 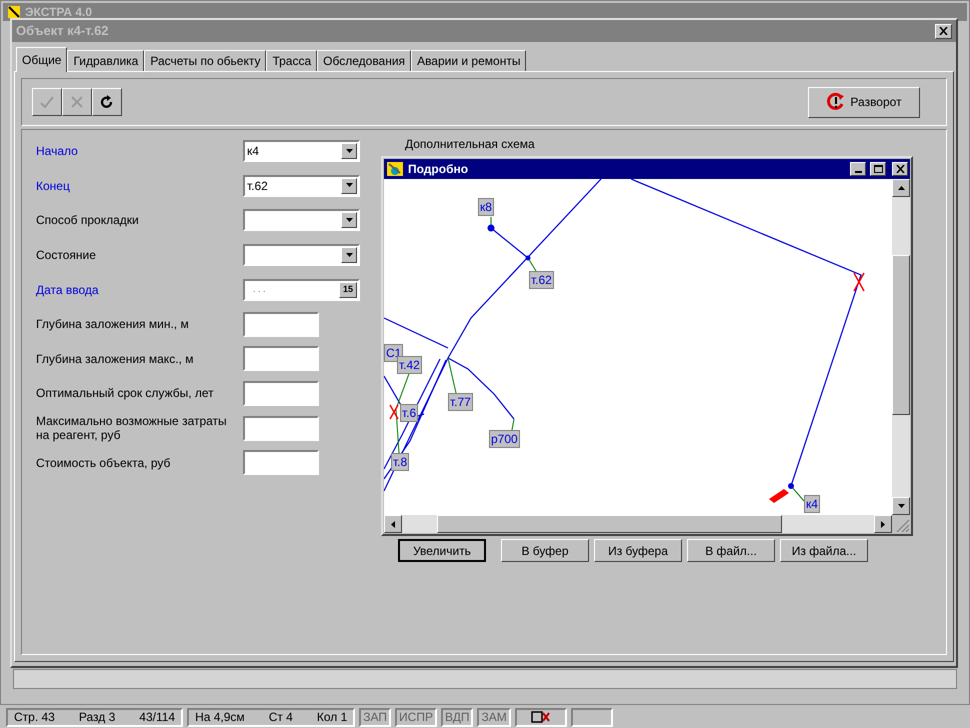 What do you see at coordinates (88, 220) in the screenshot?
I see `field-label: Способ прокладки` at bounding box center [88, 220].